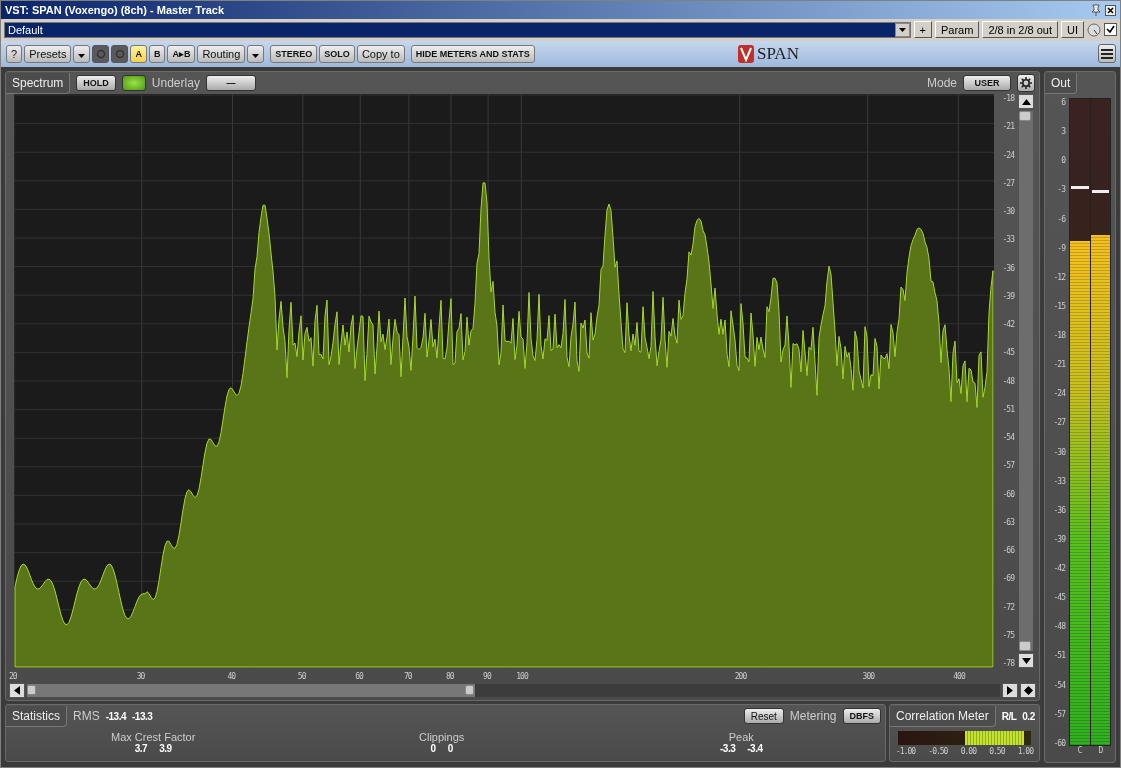  What do you see at coordinates (1008, 663) in the screenshot?
I see `db-tick-label: -78` at bounding box center [1008, 663].